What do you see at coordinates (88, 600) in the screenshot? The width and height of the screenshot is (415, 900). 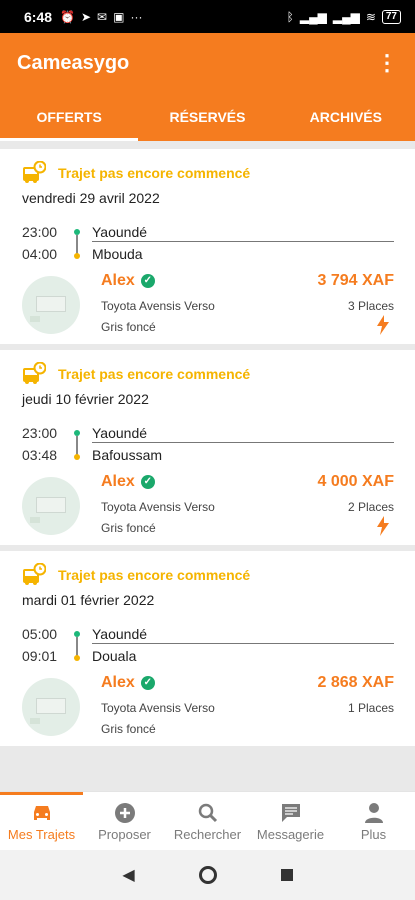 I see `trip-date: mardi 01 février 2022` at bounding box center [88, 600].